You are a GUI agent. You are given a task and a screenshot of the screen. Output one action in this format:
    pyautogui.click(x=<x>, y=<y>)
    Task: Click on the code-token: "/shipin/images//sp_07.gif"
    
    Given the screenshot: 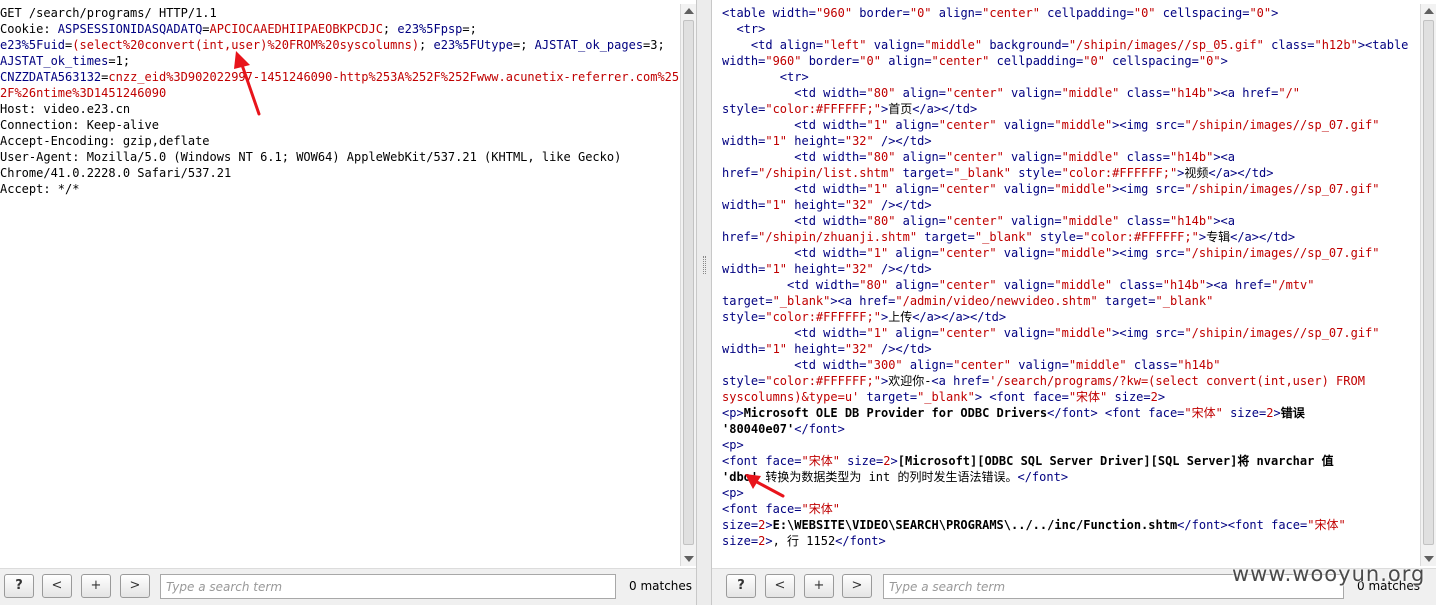 What is the action you would take?
    pyautogui.click(x=1282, y=189)
    